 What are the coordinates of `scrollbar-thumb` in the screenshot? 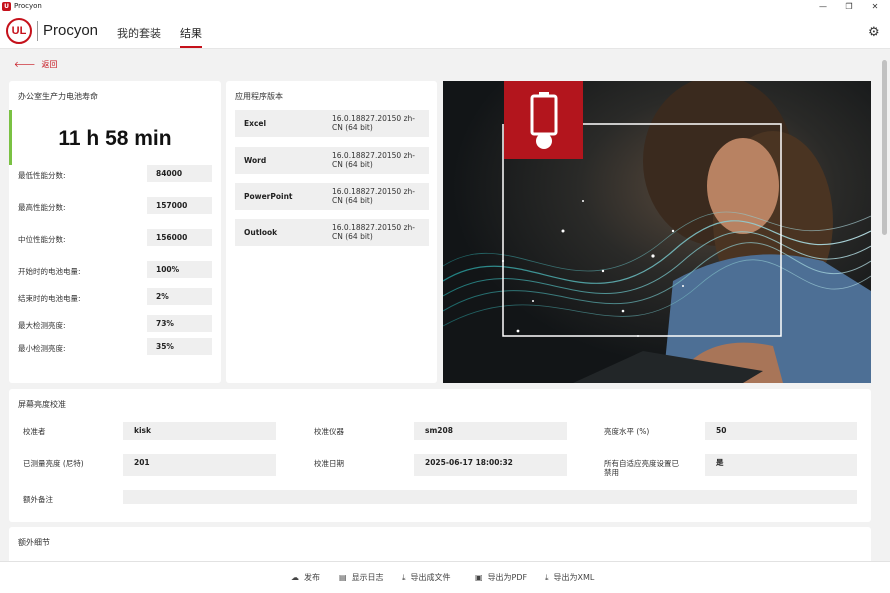 It's located at (884, 147).